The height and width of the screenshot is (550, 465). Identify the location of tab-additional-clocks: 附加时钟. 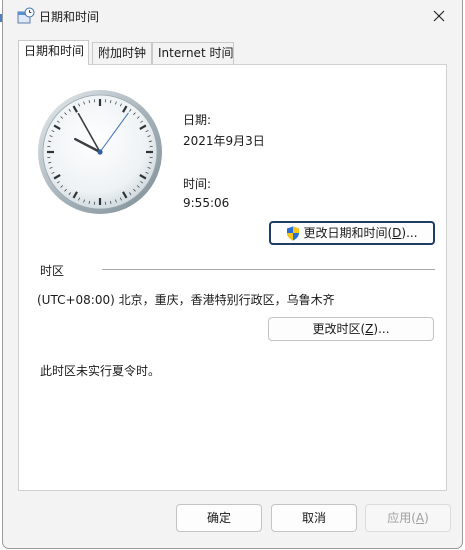
(122, 53).